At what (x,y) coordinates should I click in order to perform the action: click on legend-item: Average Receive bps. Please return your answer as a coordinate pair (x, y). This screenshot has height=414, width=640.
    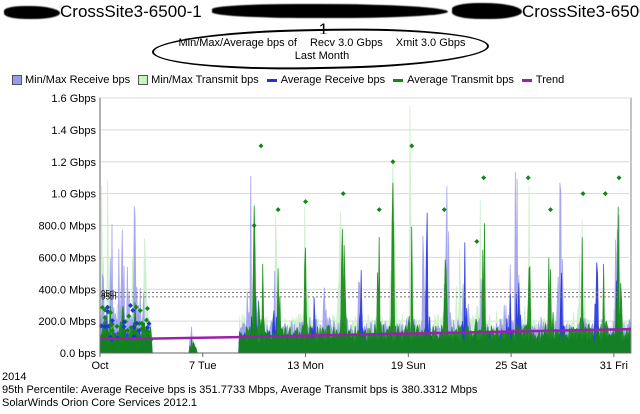
    Looking at the image, I should click on (326, 80).